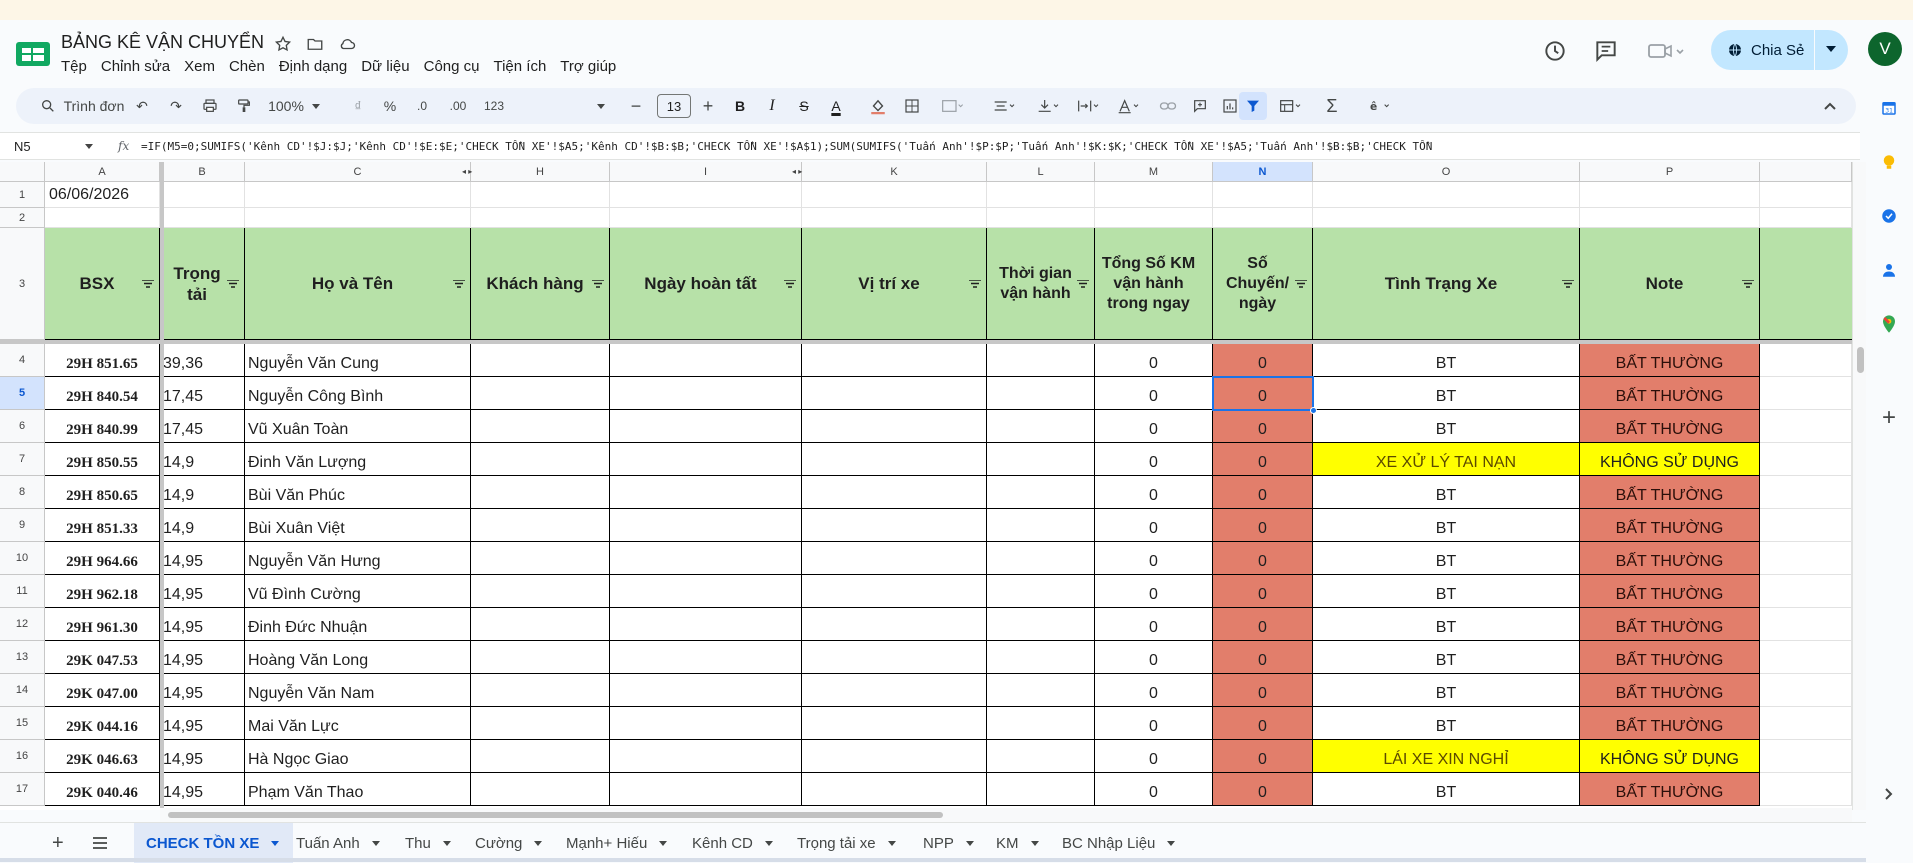  What do you see at coordinates (428, 843) in the screenshot?
I see `sheet-tab-3: Thu` at bounding box center [428, 843].